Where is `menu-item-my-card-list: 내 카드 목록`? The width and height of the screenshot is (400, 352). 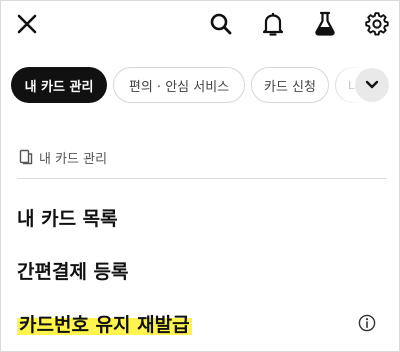 menu-item-my-card-list: 내 카드 목록 is located at coordinates (67, 217).